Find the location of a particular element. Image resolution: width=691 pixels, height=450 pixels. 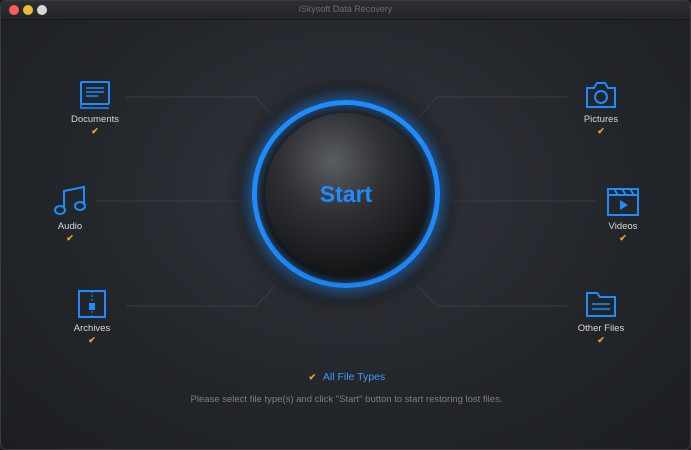

file-type-pictures: Pictures ✔ is located at coordinates (601, 108).